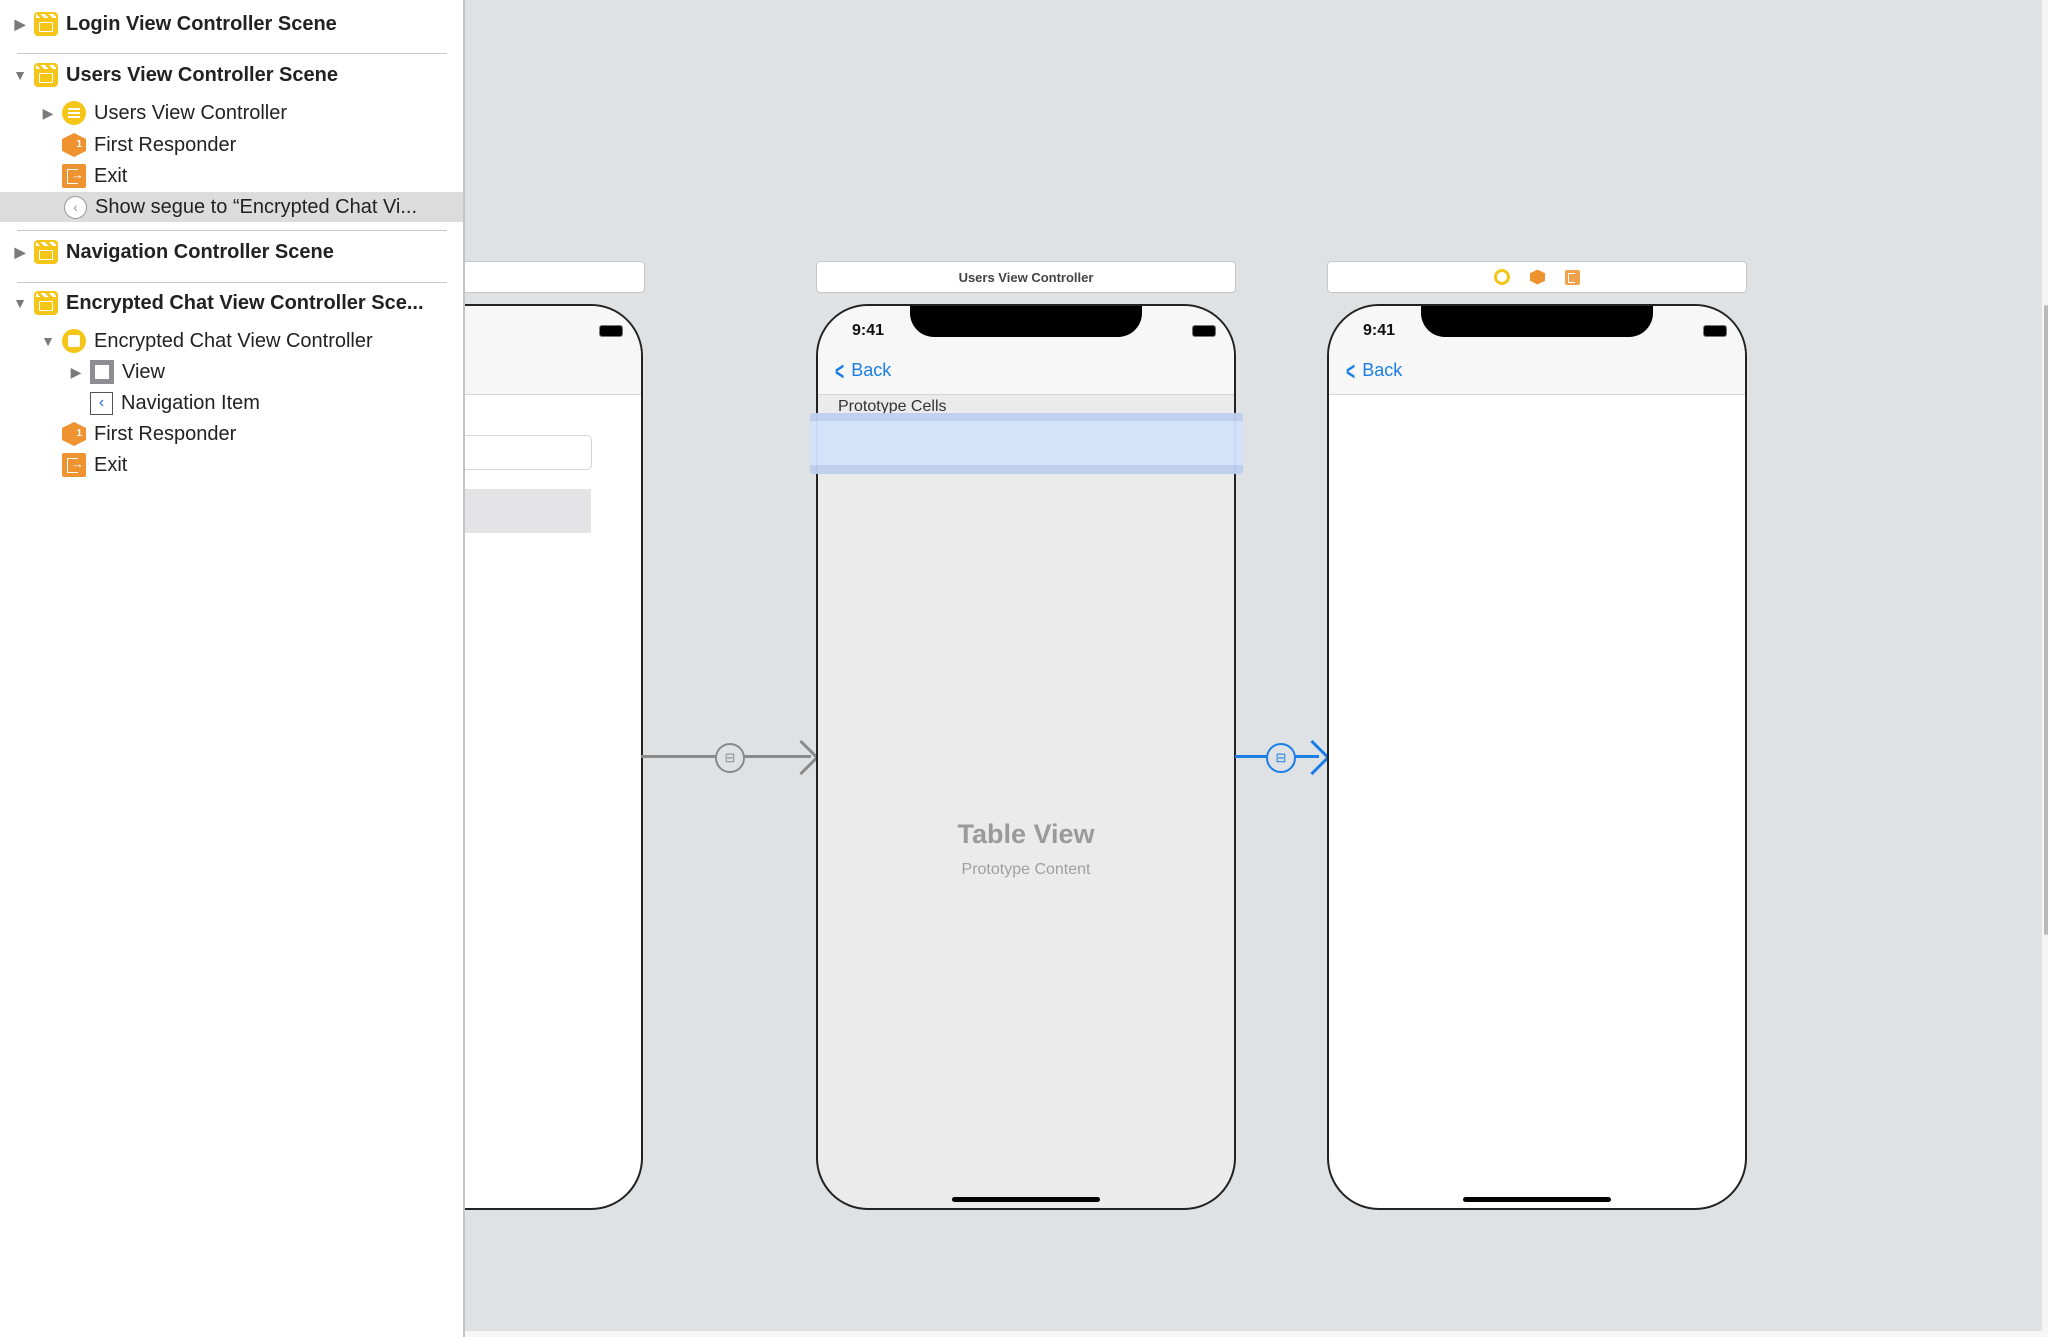 The height and width of the screenshot is (1337, 2048). Describe the element at coordinates (191, 112) in the screenshot. I see `outline-row-label: Users View Controller` at that location.